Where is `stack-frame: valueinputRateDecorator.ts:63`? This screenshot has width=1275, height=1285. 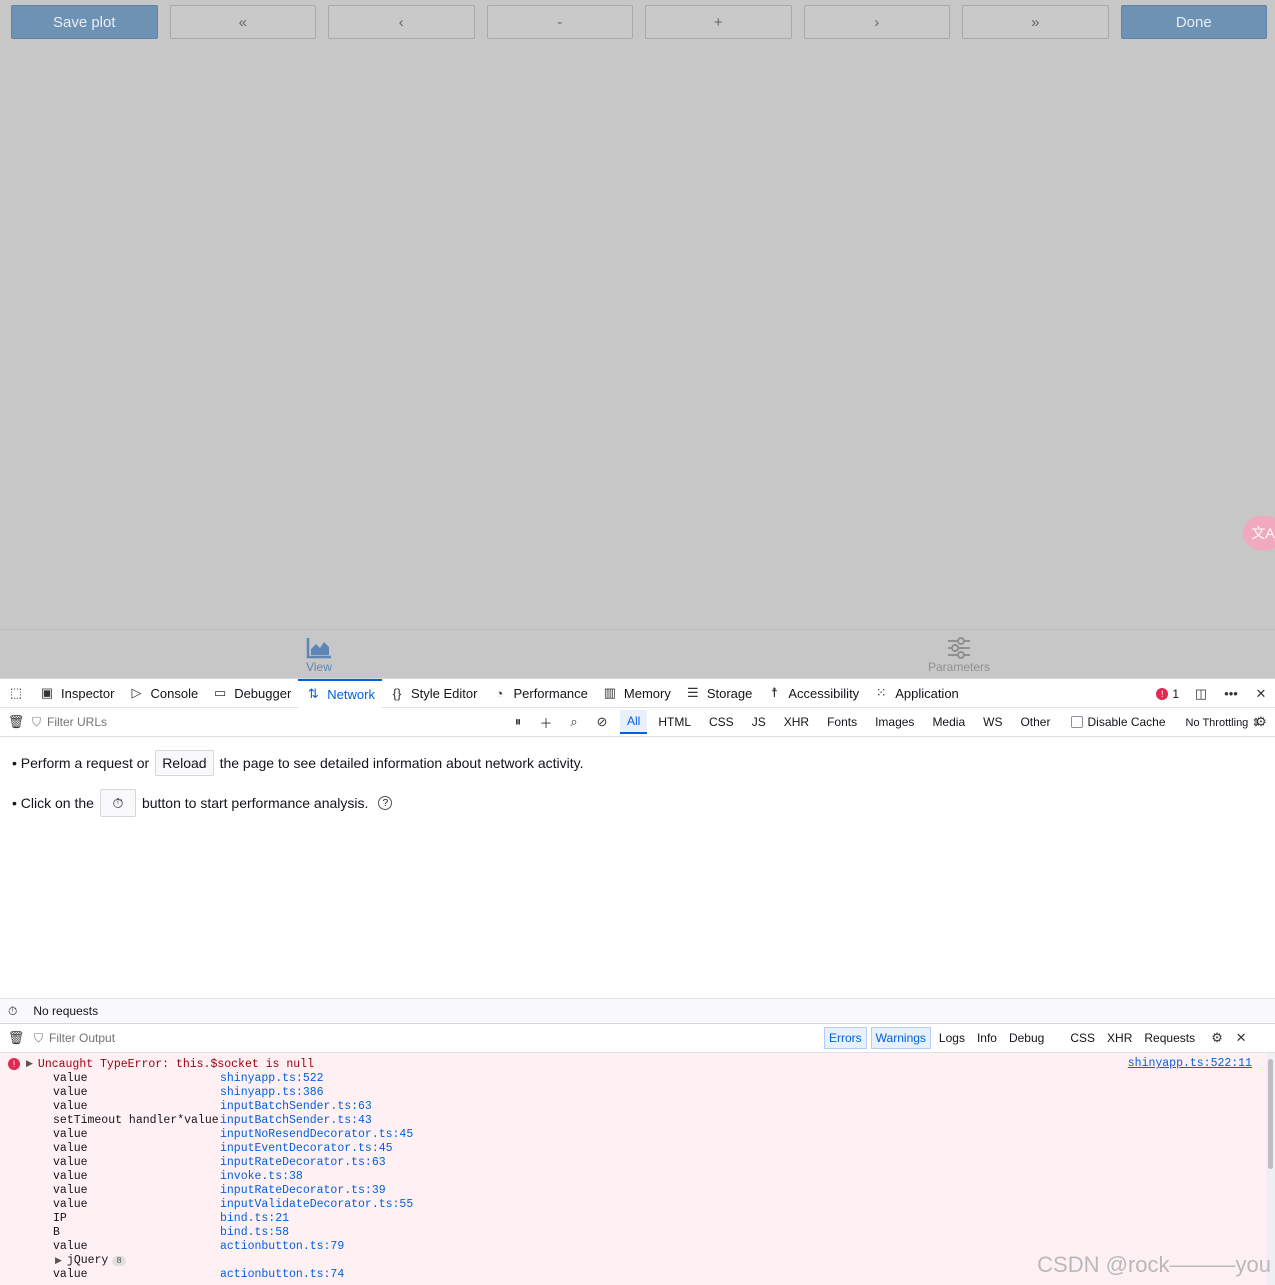
stack-frame: valueinputRateDecorator.ts:63 is located at coordinates (633, 1162).